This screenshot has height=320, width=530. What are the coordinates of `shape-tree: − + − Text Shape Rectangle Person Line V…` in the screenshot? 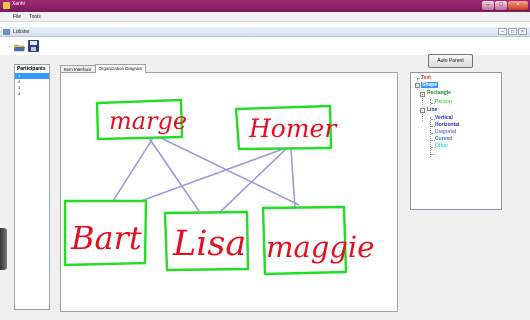 It's located at (456, 141).